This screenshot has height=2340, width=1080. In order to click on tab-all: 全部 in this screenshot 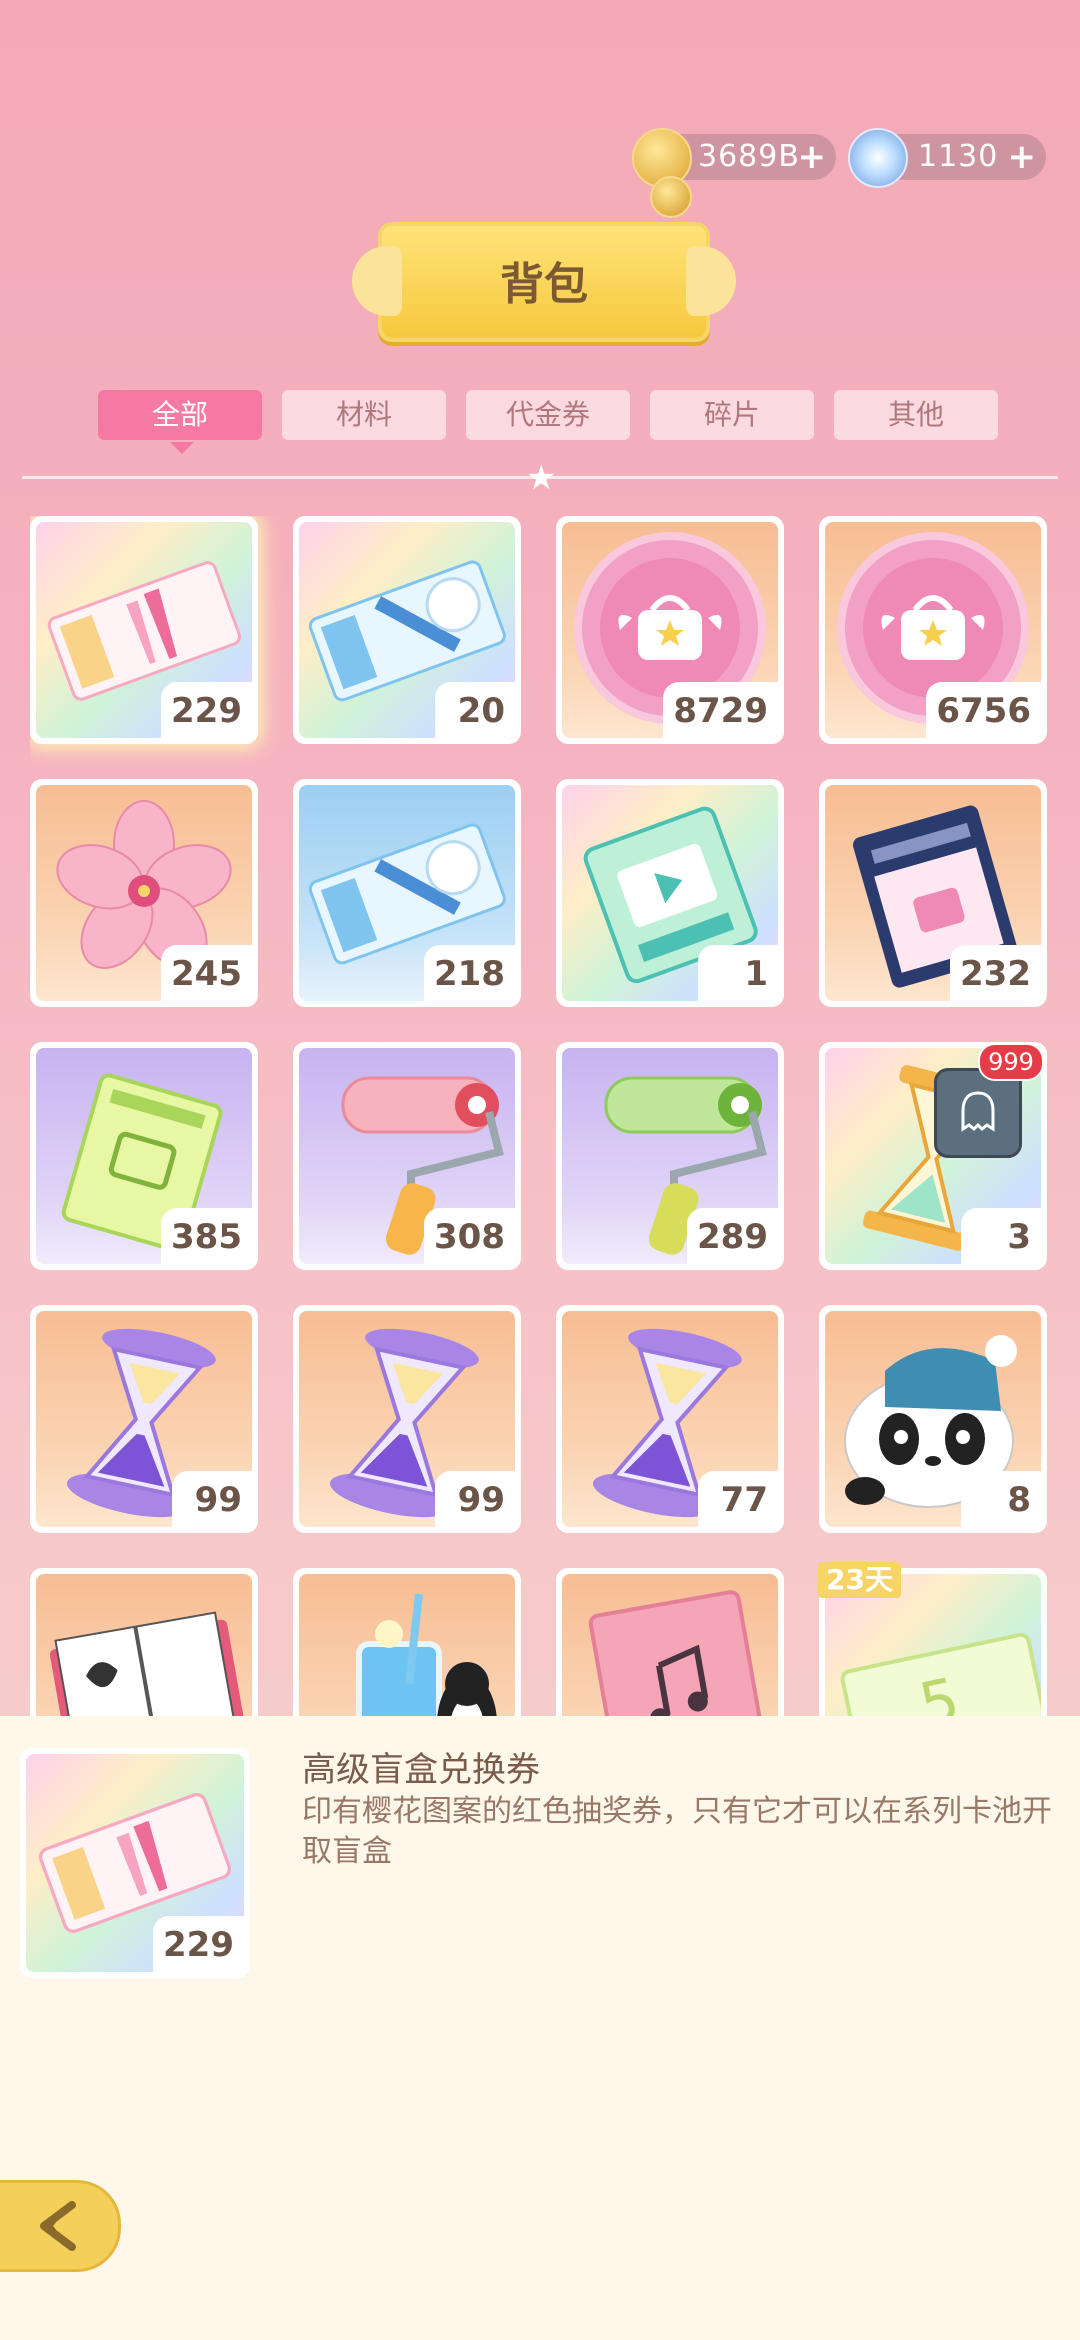, I will do `click(180, 415)`.